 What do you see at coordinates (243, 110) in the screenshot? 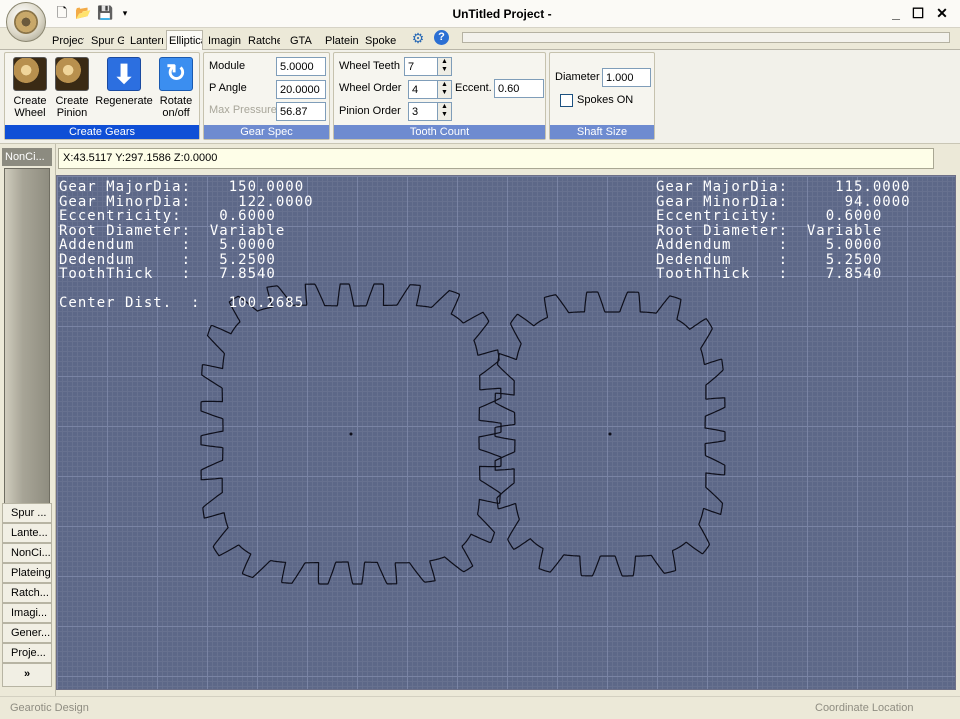
I see `max-pressure-label: Max Pressure` at bounding box center [243, 110].